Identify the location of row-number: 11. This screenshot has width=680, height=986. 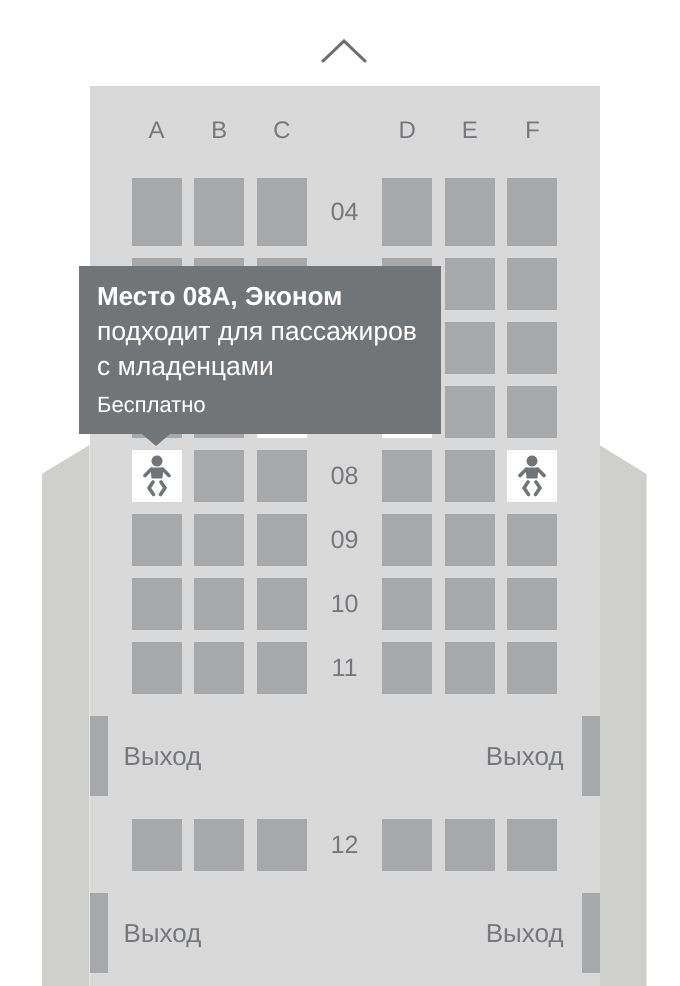
(345, 668).